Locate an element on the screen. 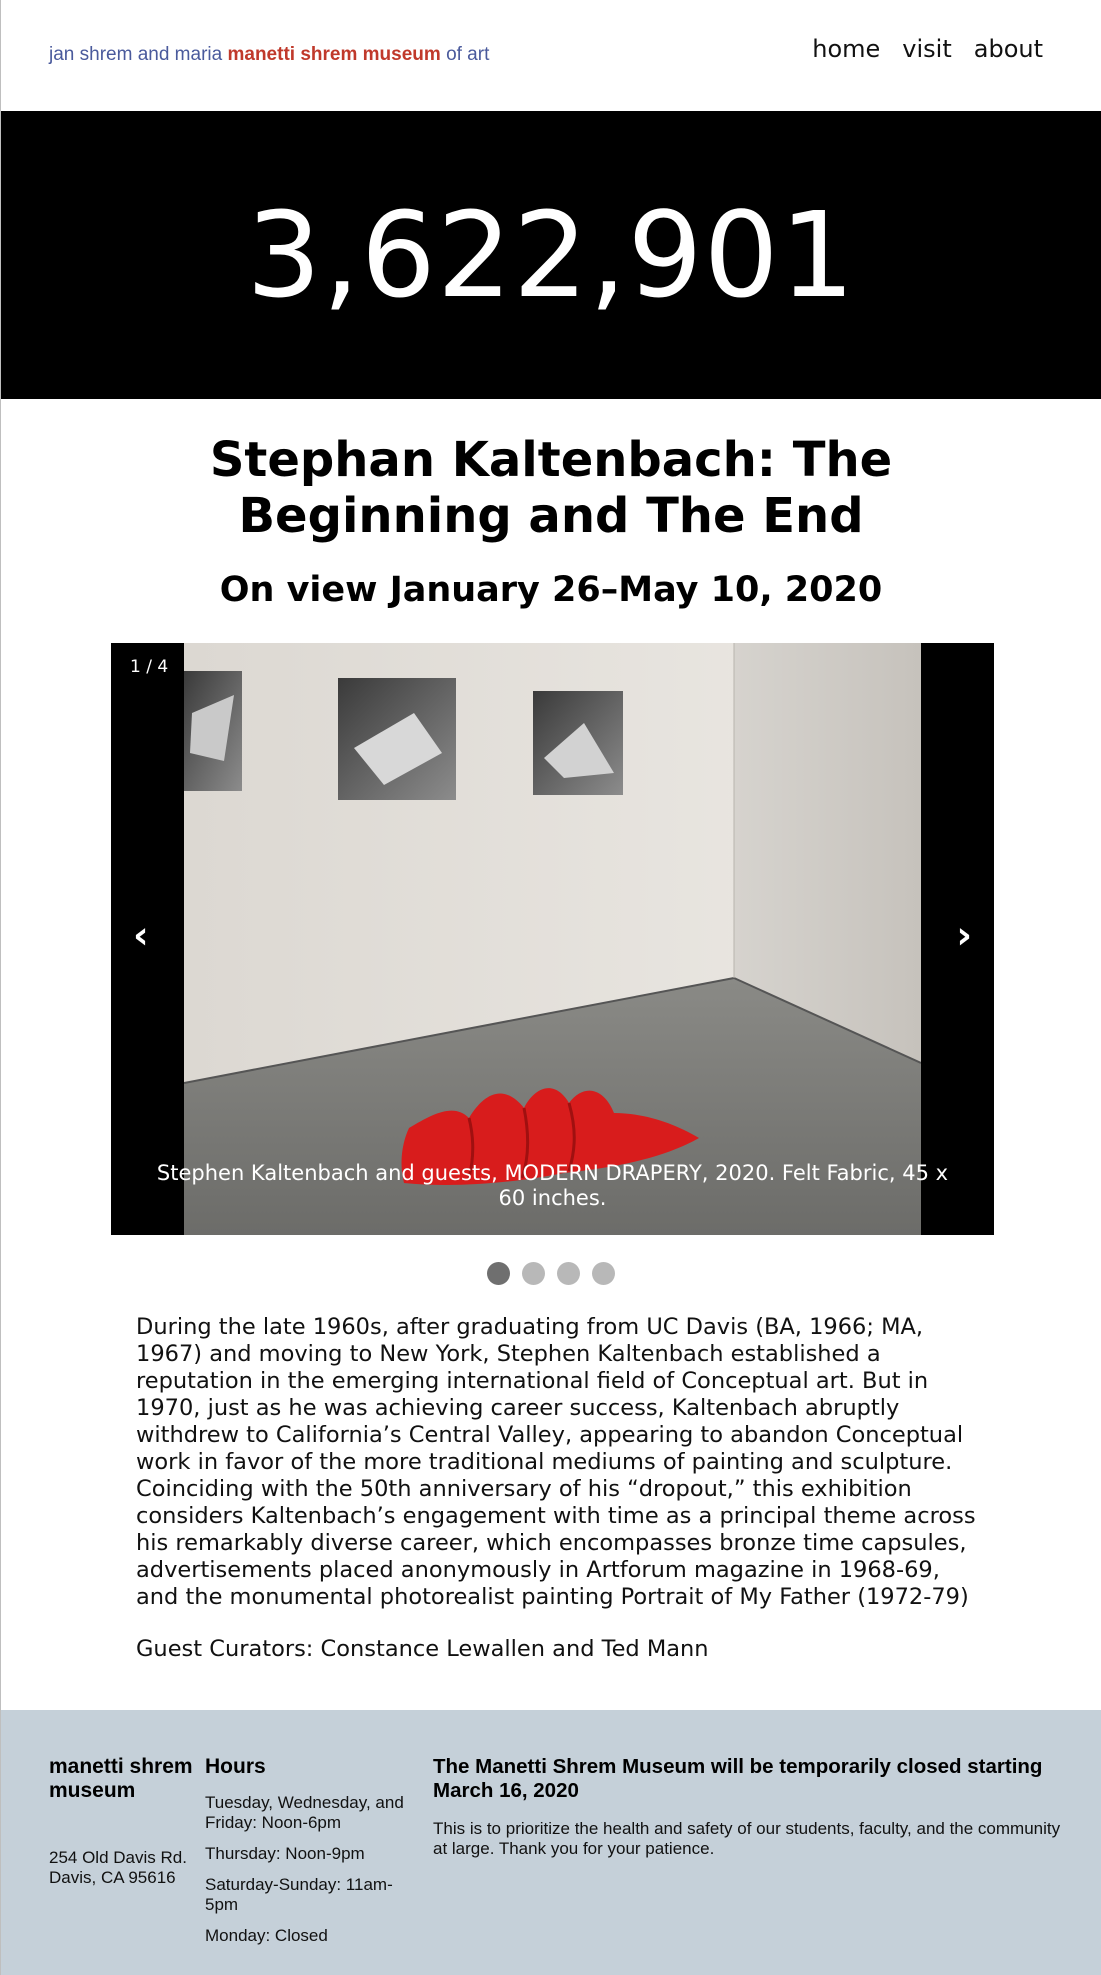 Image resolution: width=1101 pixels, height=1975 pixels. main-nav: home visit about is located at coordinates (927, 49).